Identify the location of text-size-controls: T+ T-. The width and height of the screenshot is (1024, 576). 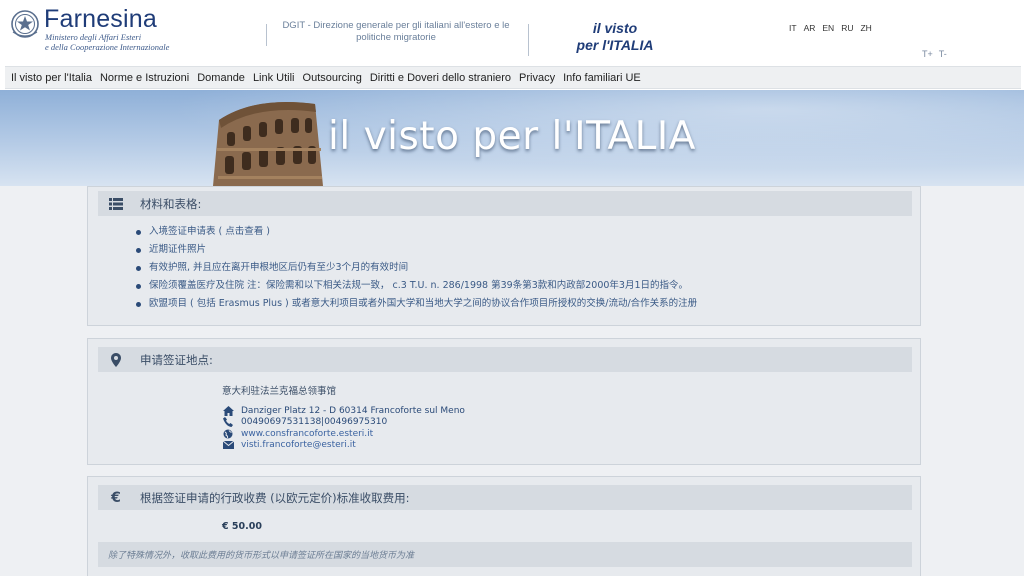
(934, 54).